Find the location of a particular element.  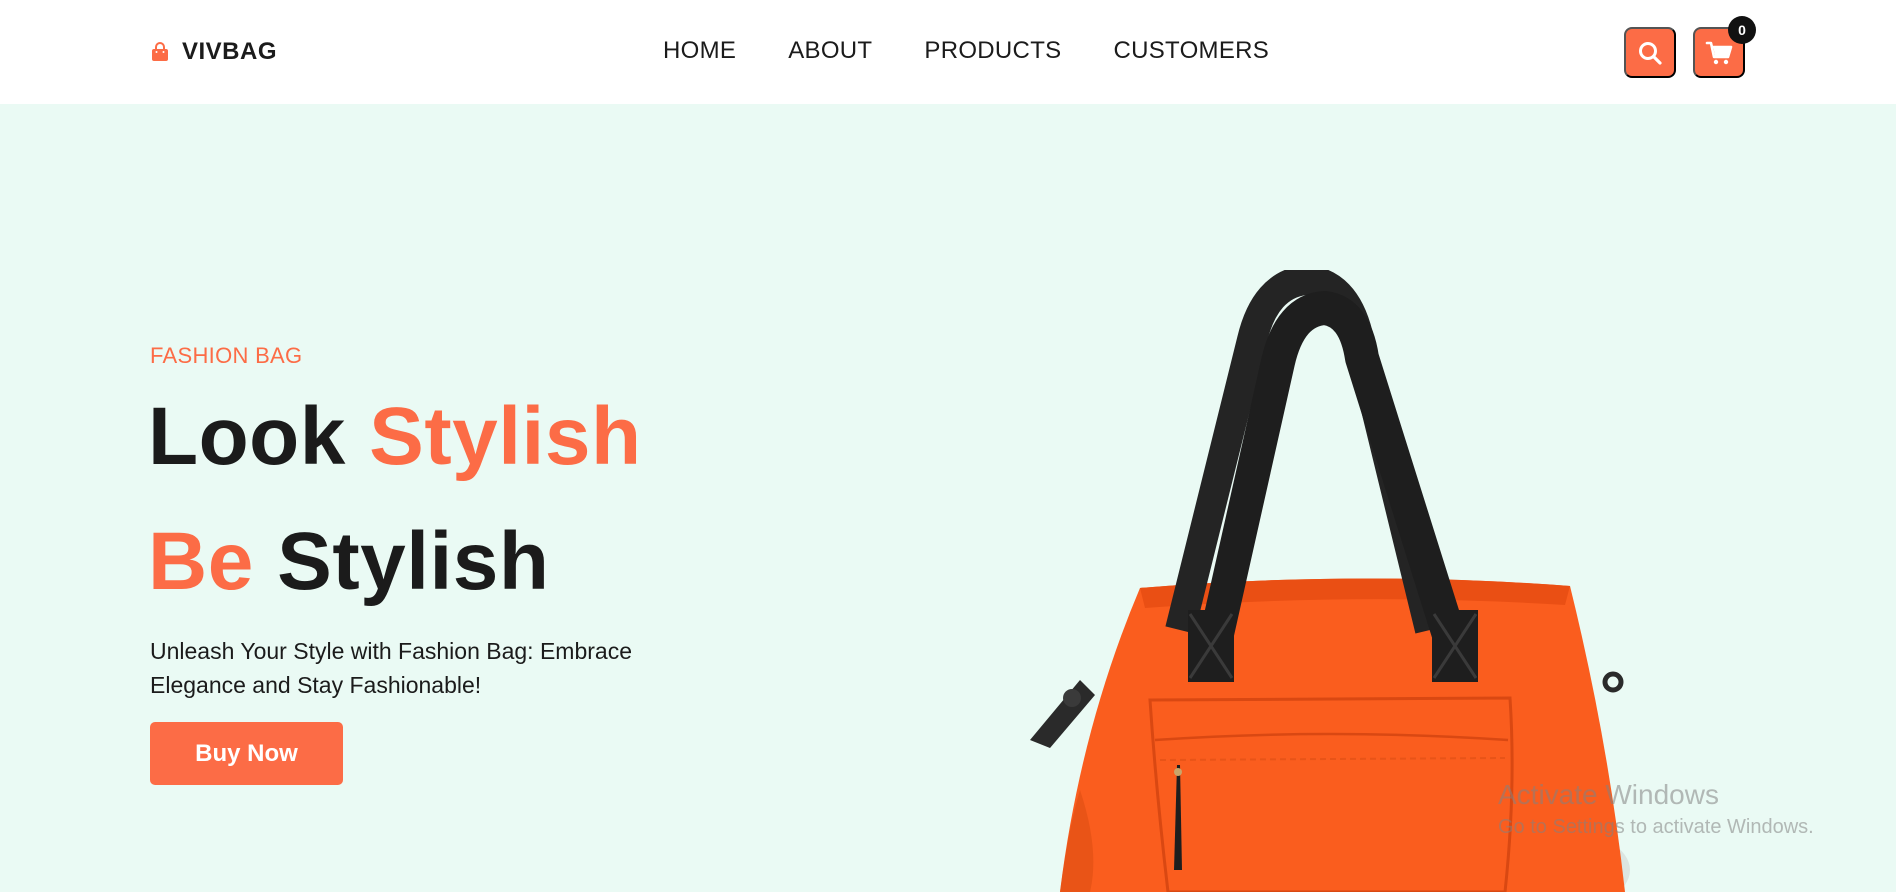

brand-logo-link: VIVBAG is located at coordinates (213, 52).